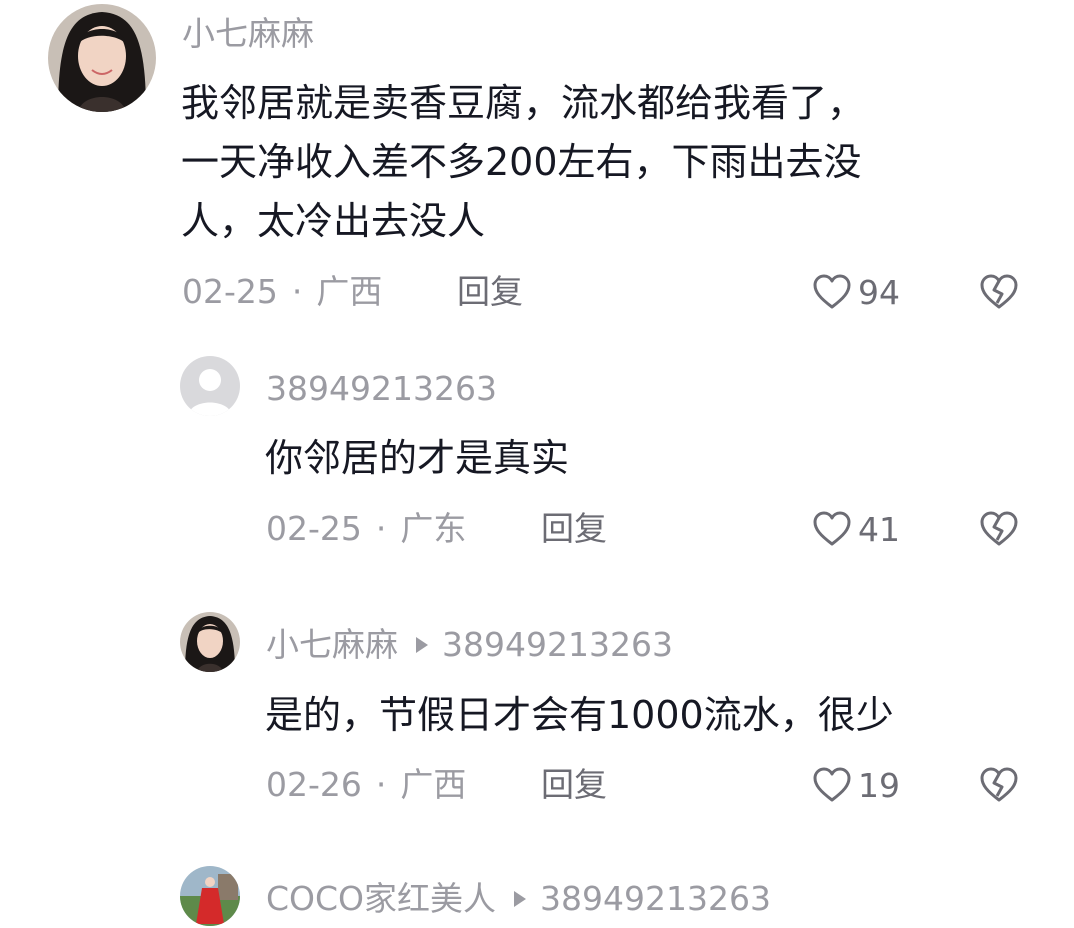 This screenshot has width=1074, height=928. What do you see at coordinates (433, 528) in the screenshot?
I see `comment-location: 广东` at bounding box center [433, 528].